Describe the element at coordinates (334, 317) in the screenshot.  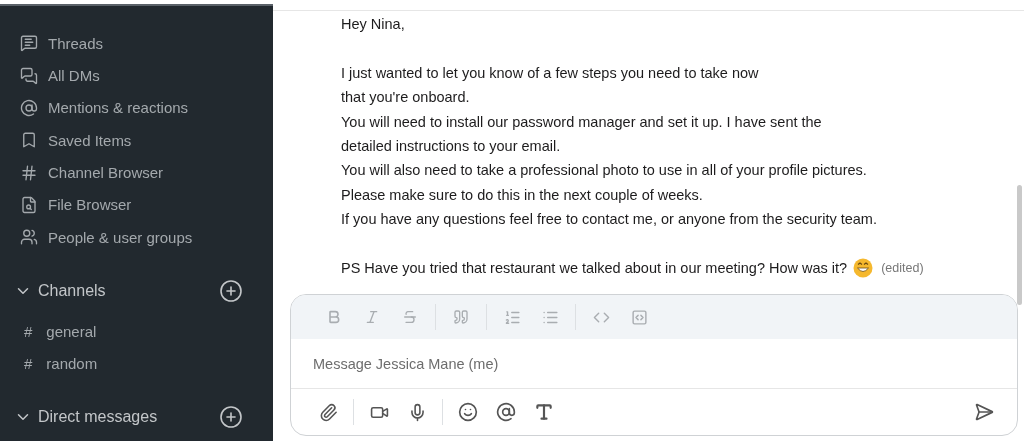
I see `bold-icon` at that location.